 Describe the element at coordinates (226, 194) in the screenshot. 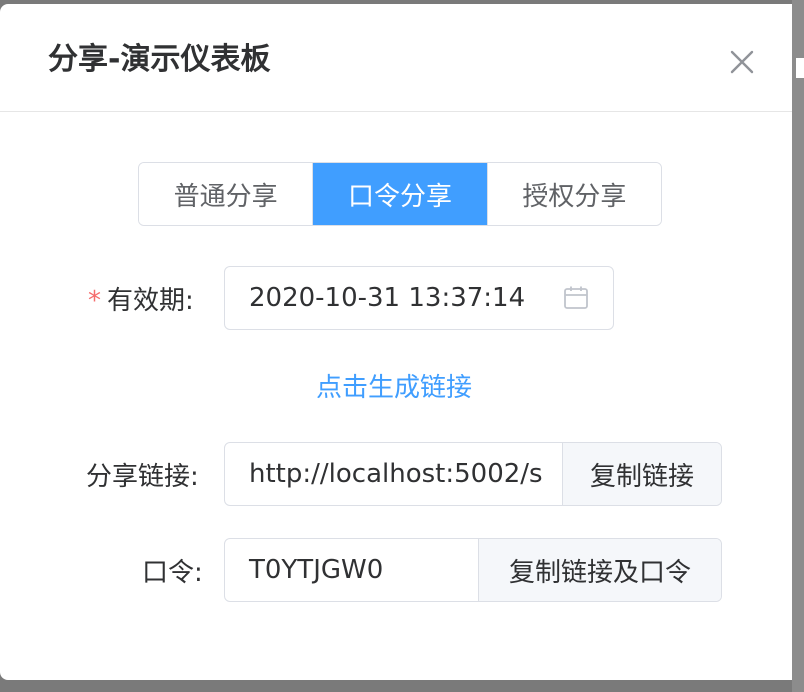

I see `tab-normal-share: 普通分享` at that location.